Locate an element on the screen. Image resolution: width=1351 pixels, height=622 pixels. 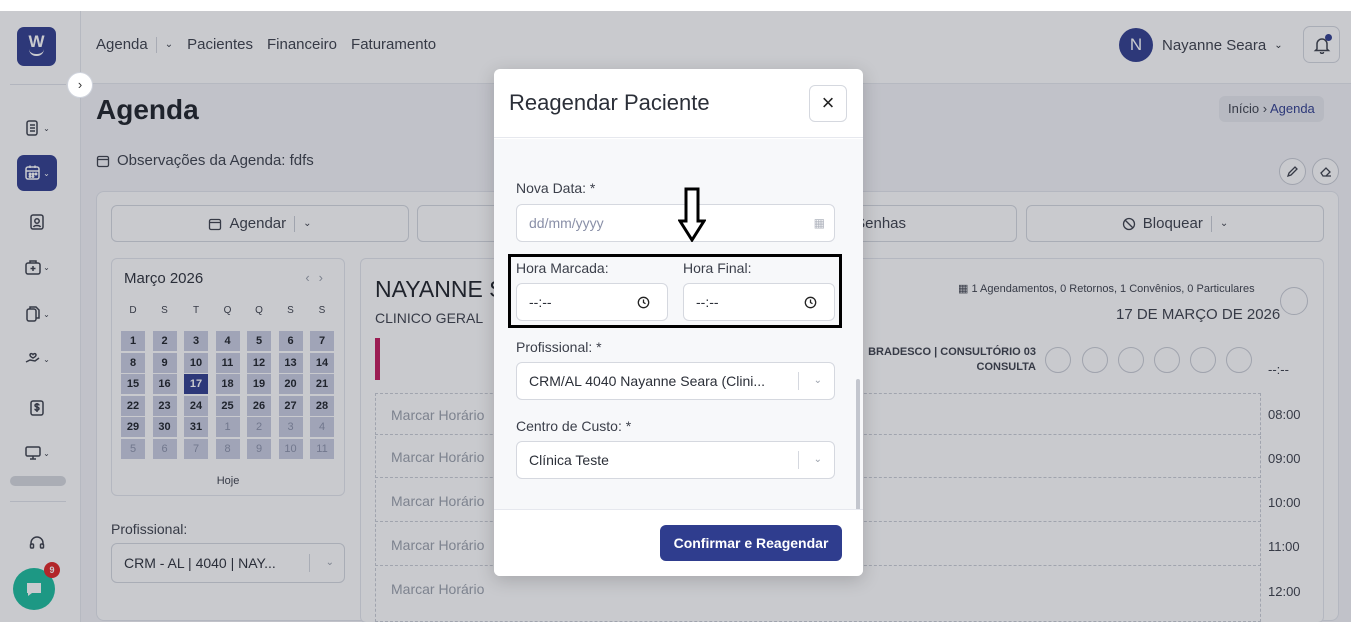
close-icon: × is located at coordinates (828, 102).